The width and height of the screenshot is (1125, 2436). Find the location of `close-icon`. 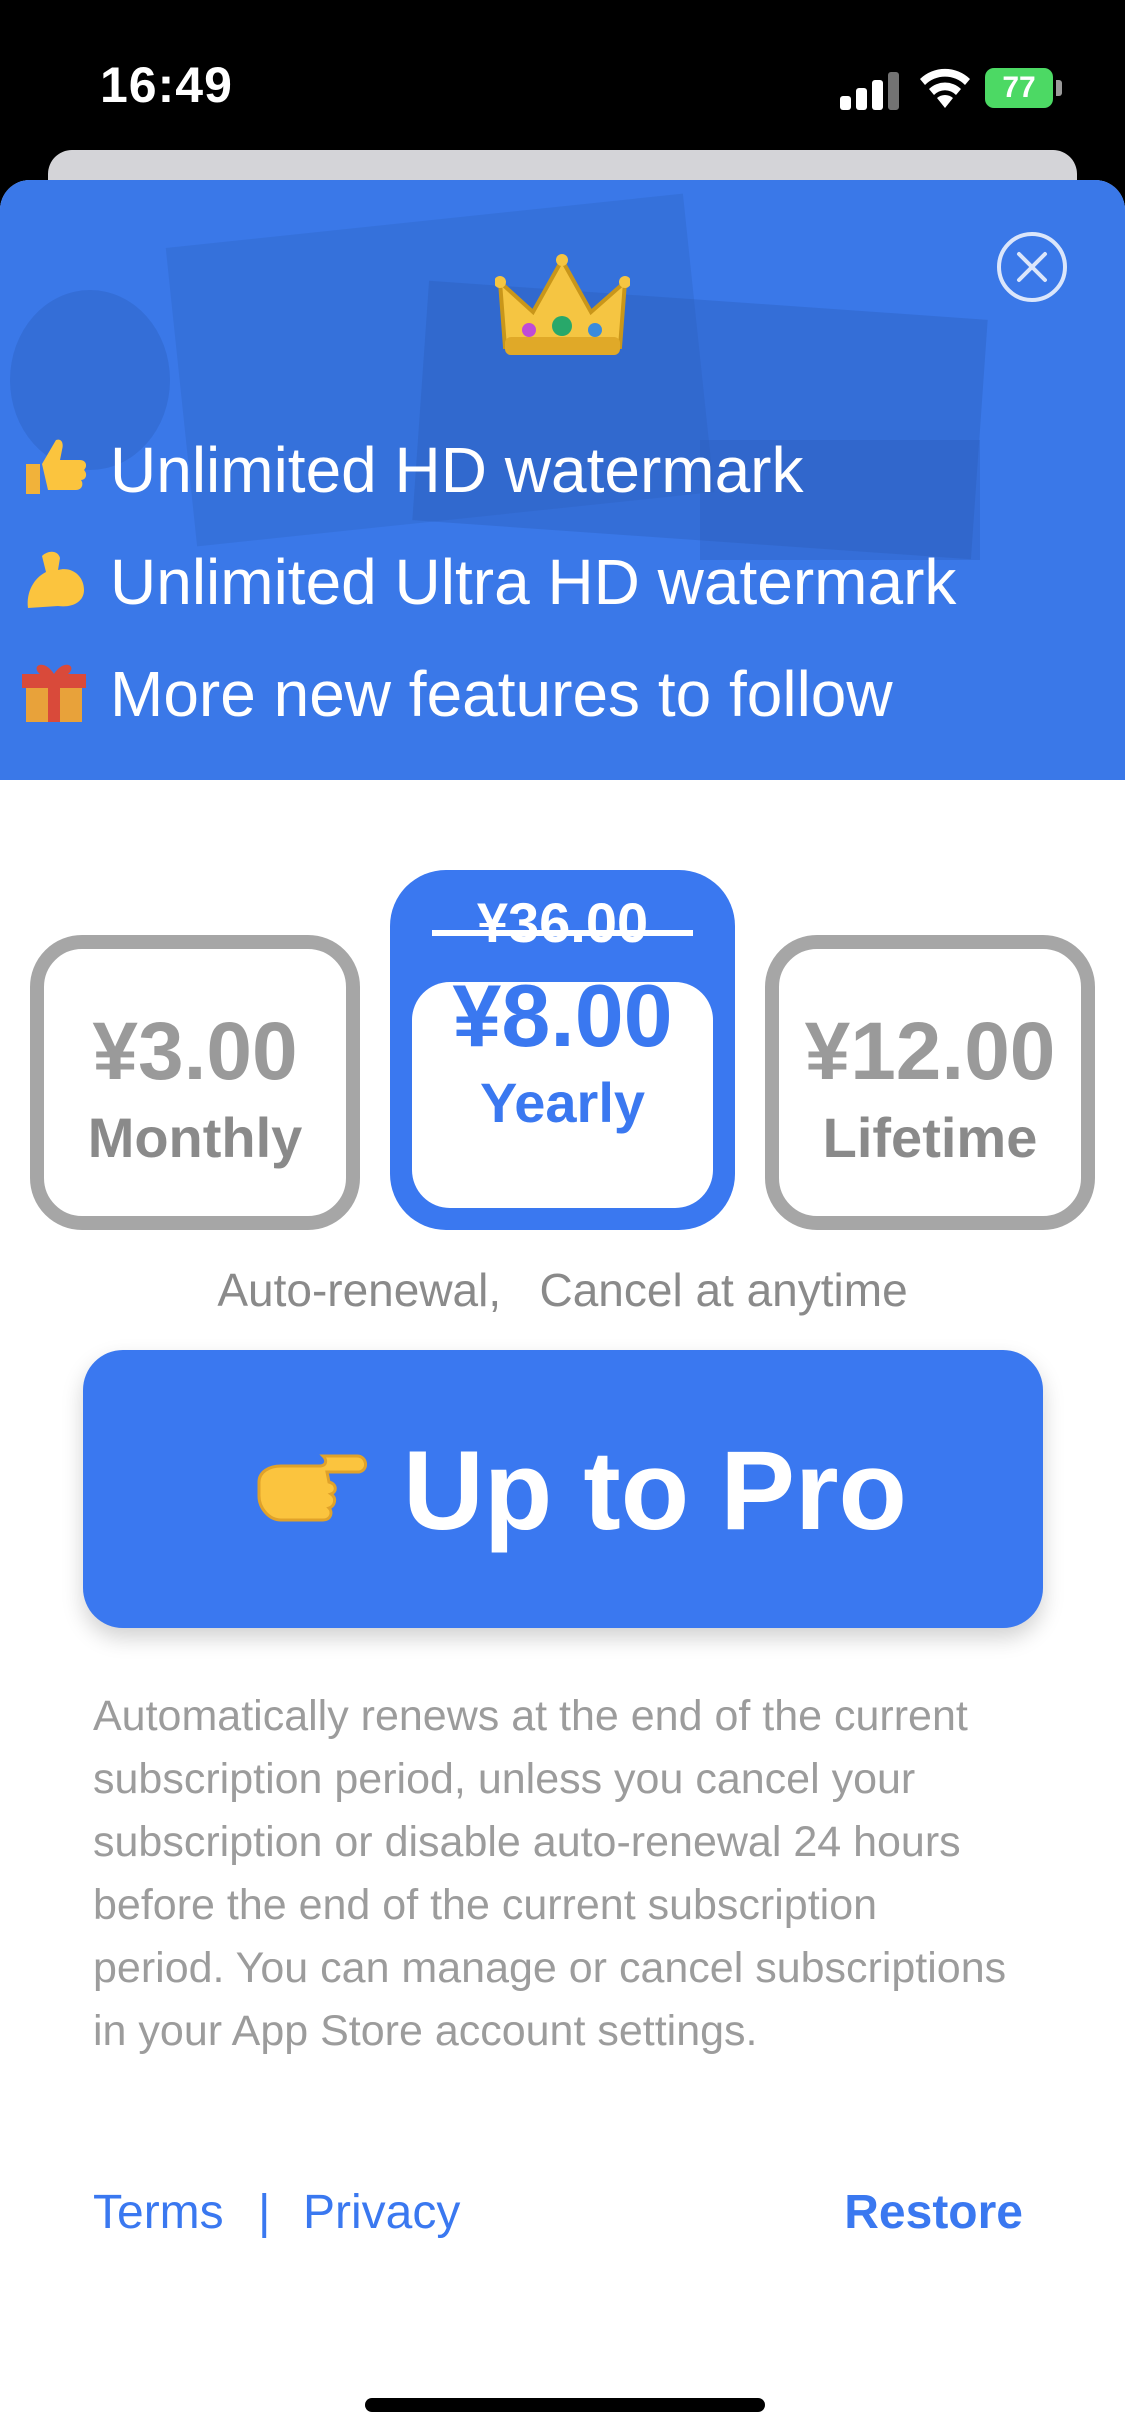

close-icon is located at coordinates (1032, 267).